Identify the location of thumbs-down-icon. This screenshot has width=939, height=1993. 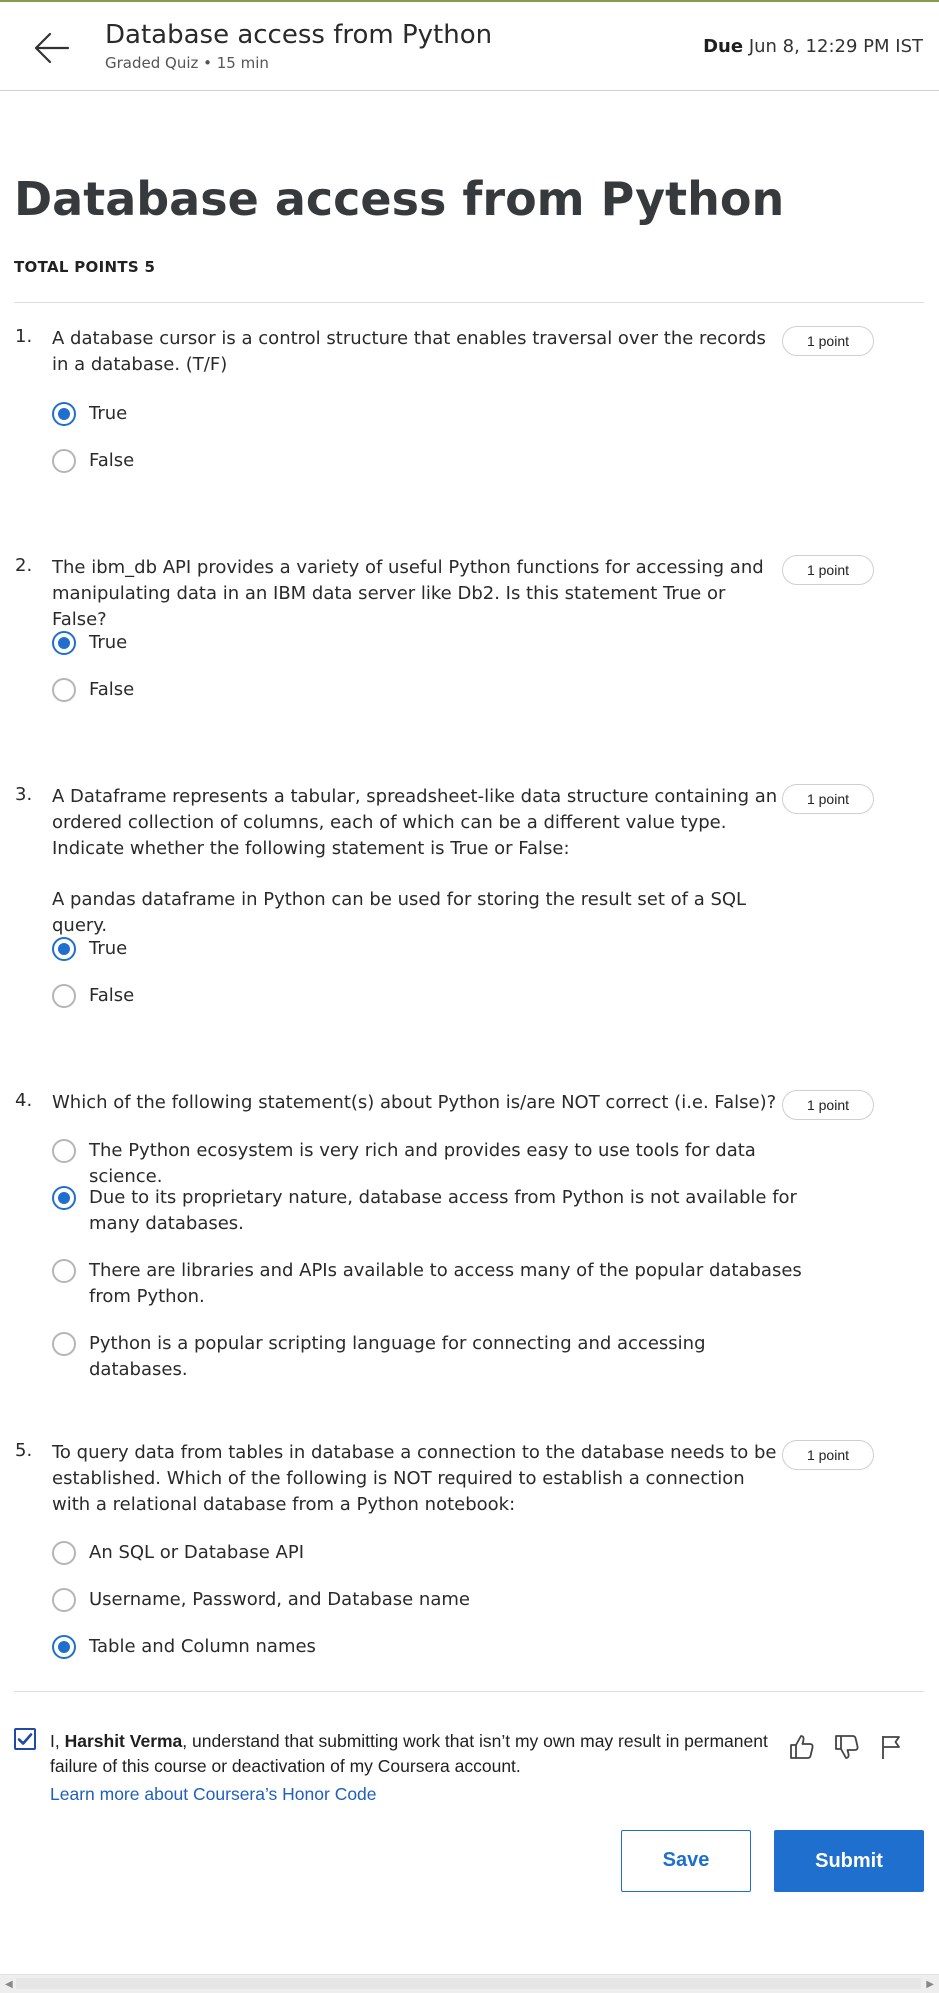
(847, 1747).